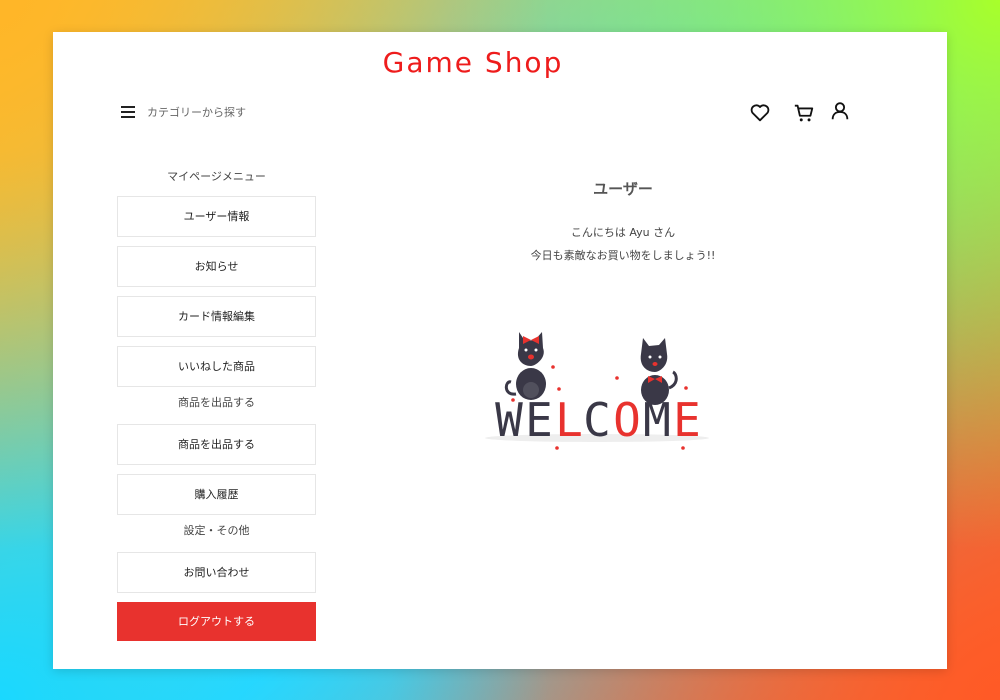 This screenshot has height=700, width=1000. I want to click on svg-text: O, so click(627, 420).